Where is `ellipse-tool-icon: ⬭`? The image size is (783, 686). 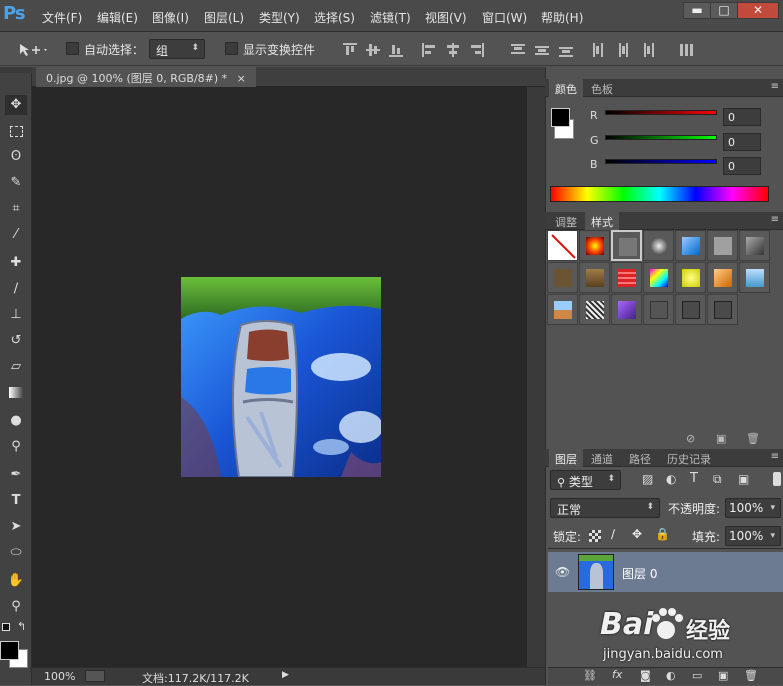 ellipse-tool-icon: ⬭ is located at coordinates (16, 553).